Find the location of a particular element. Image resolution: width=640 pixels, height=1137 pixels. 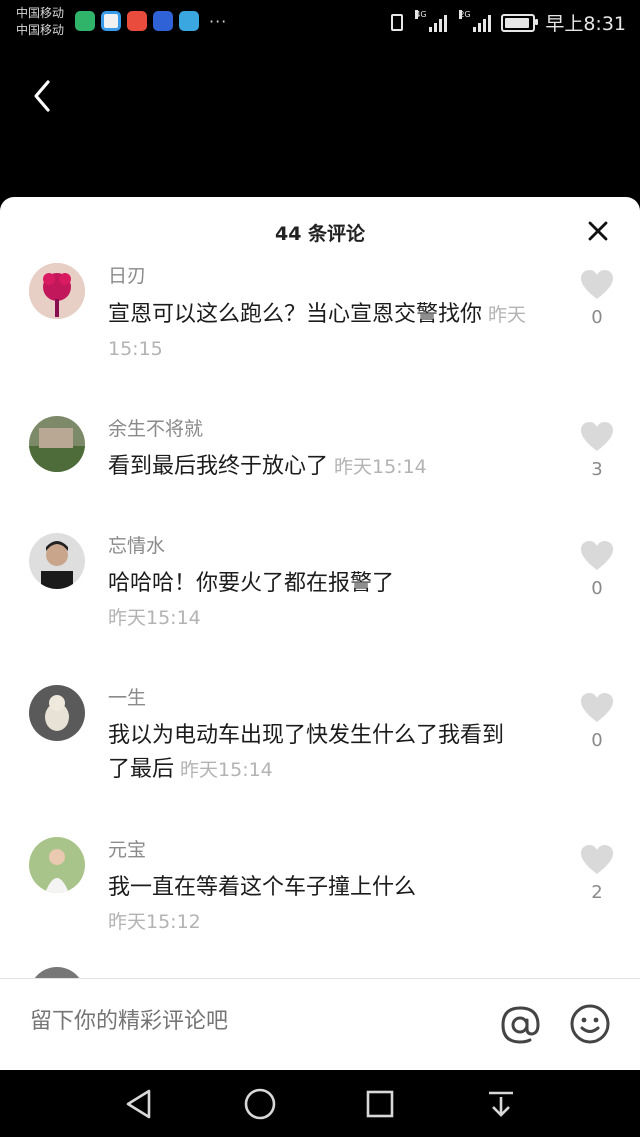

comment-text: 哈哈哈！你要火了都在报警了 昨天15:14 is located at coordinates (323, 601).